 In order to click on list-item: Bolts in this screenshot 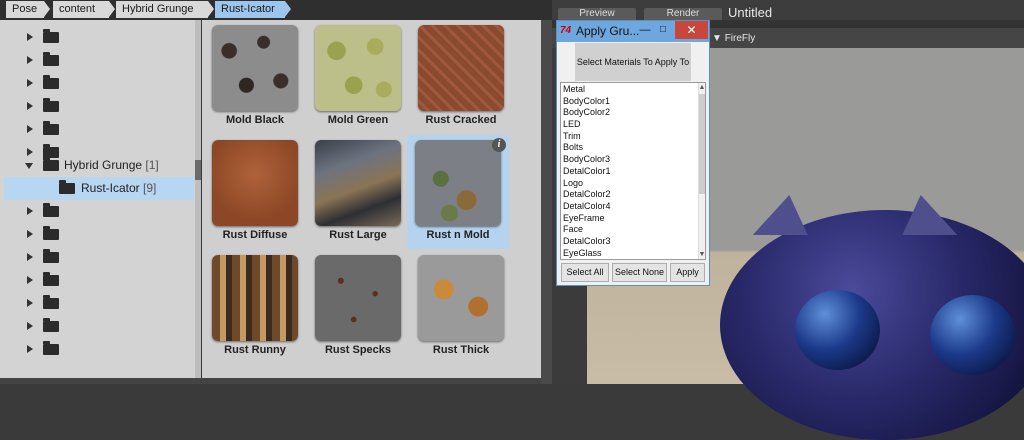, I will do `click(573, 147)`.